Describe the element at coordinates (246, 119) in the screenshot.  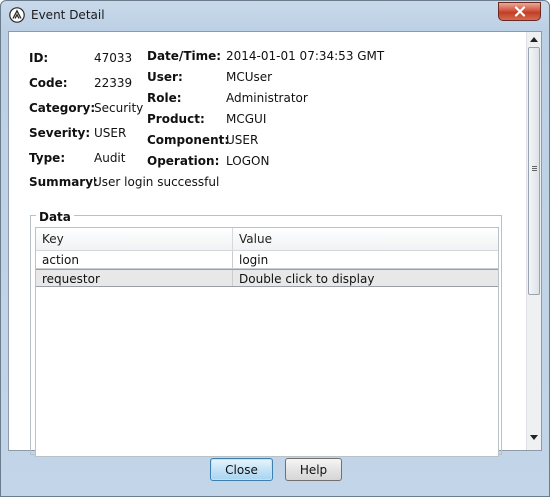
I see `product-value: MCGUI` at that location.